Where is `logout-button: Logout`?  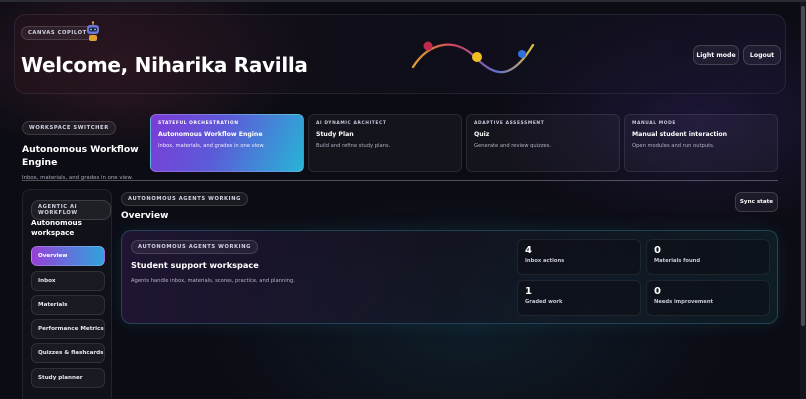 logout-button: Logout is located at coordinates (762, 55).